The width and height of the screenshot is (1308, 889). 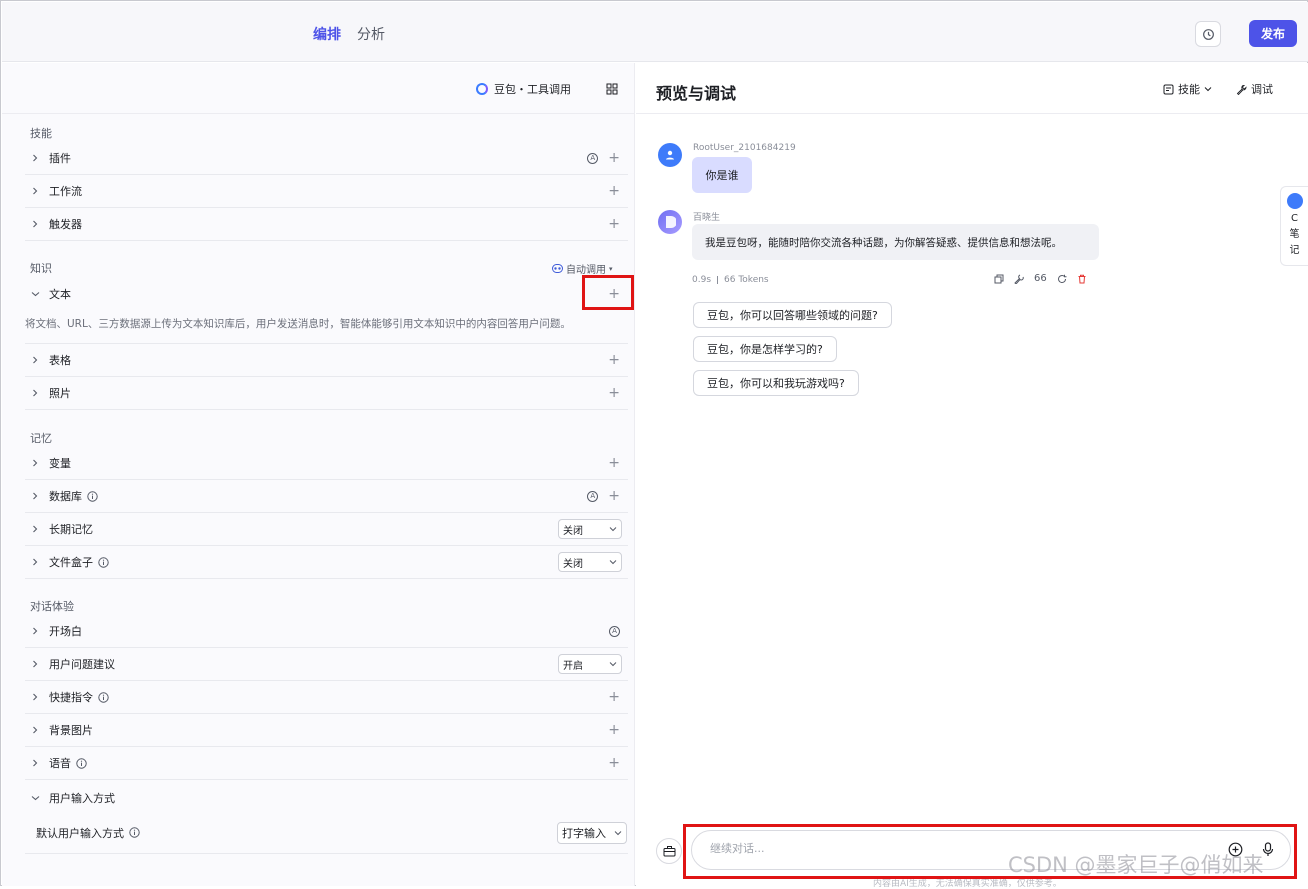 What do you see at coordinates (718, 280) in the screenshot?
I see `meta-separator` at bounding box center [718, 280].